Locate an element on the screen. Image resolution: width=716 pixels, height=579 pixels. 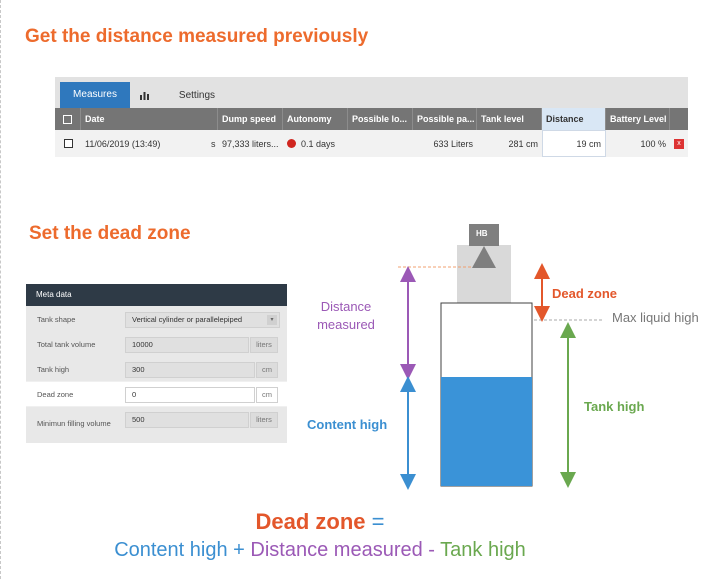
formula-plus: + is located at coordinates (239, 550).